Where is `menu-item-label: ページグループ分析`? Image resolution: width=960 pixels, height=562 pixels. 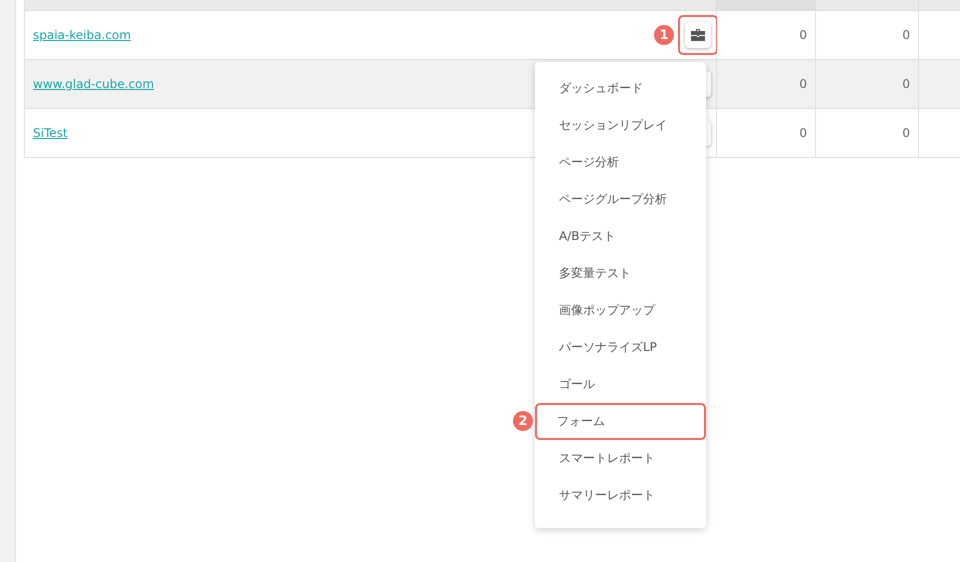
menu-item-label: ページグループ分析 is located at coordinates (613, 199).